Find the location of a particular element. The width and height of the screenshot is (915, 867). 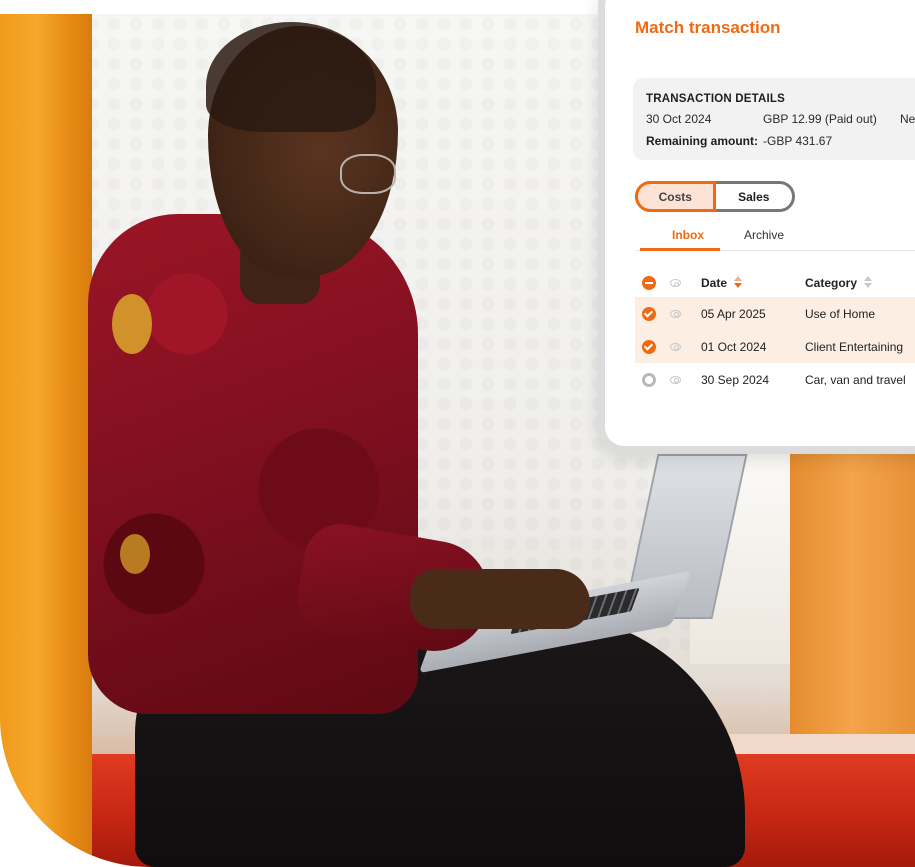

hair is located at coordinates (291, 77).